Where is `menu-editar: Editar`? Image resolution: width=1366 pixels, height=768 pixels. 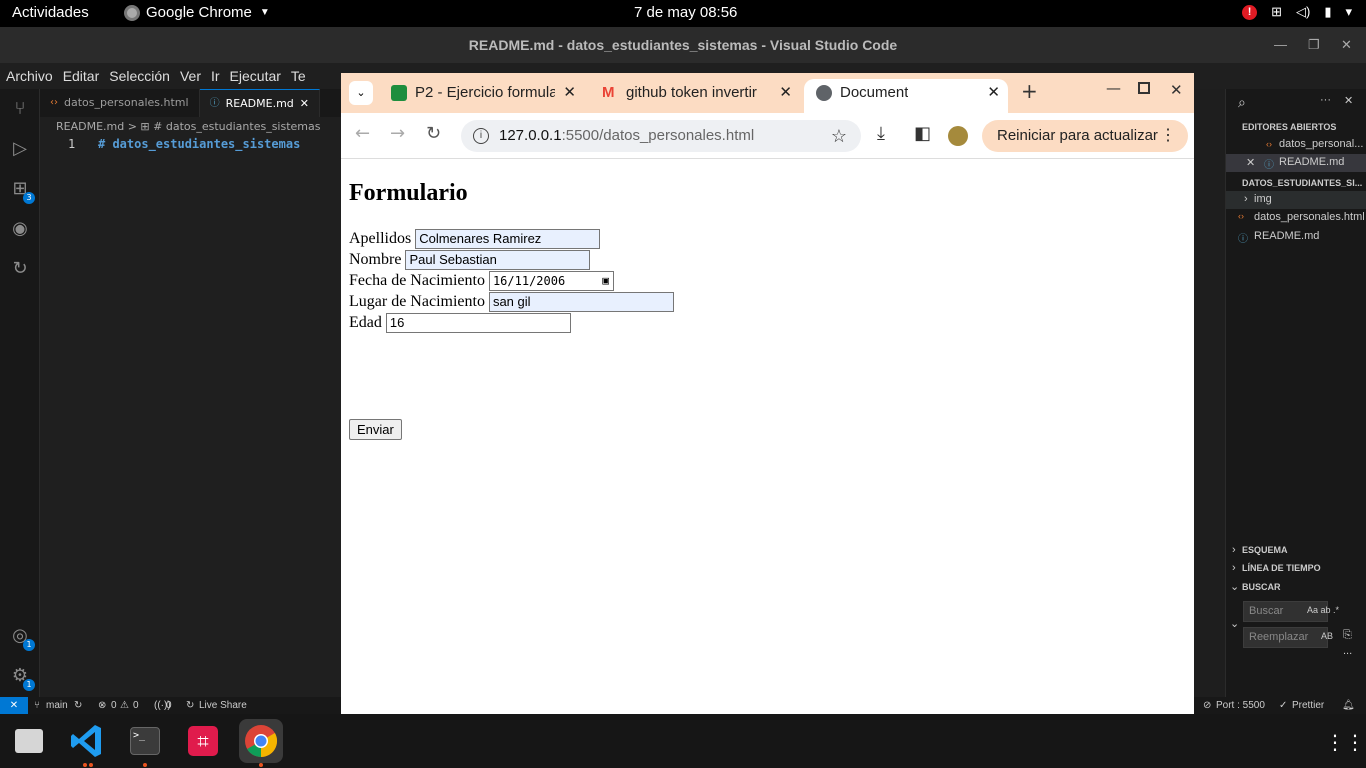 menu-editar: Editar is located at coordinates (81, 76).